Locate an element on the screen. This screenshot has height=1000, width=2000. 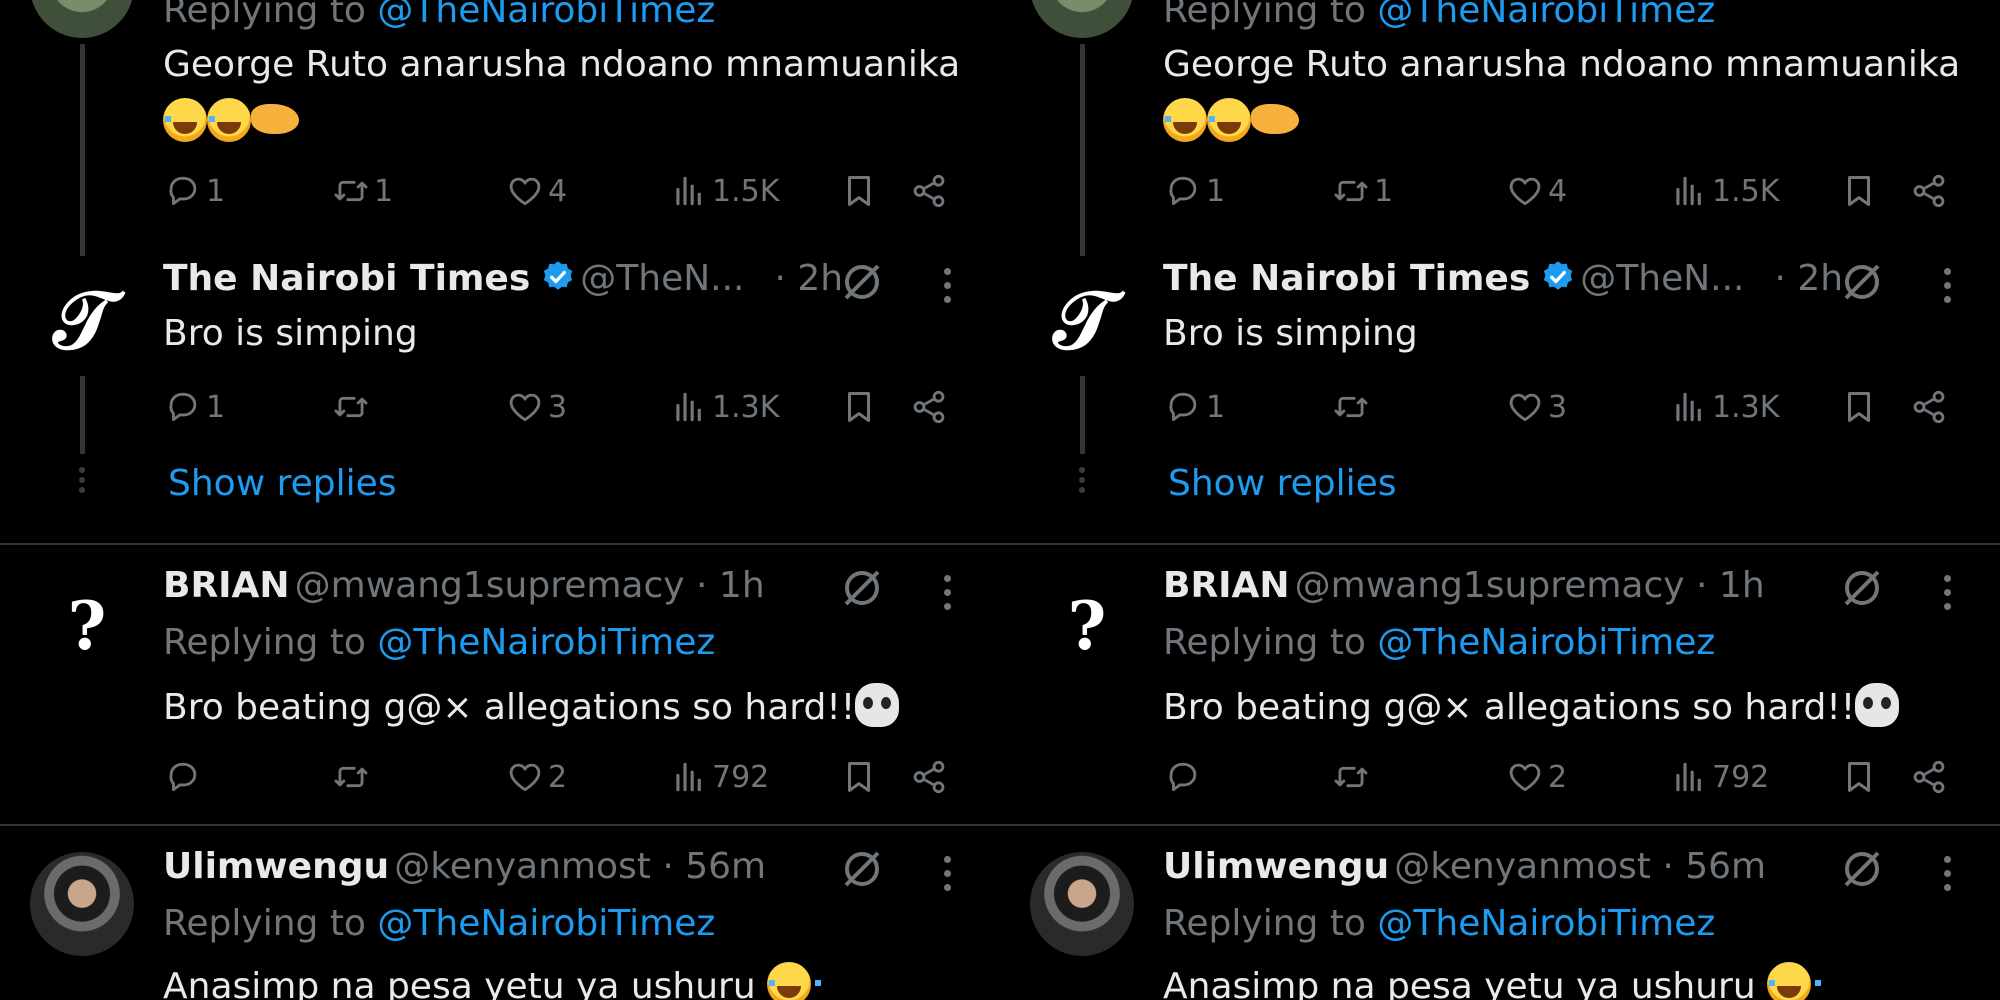
verified-badge-icon is located at coordinates (558, 277).